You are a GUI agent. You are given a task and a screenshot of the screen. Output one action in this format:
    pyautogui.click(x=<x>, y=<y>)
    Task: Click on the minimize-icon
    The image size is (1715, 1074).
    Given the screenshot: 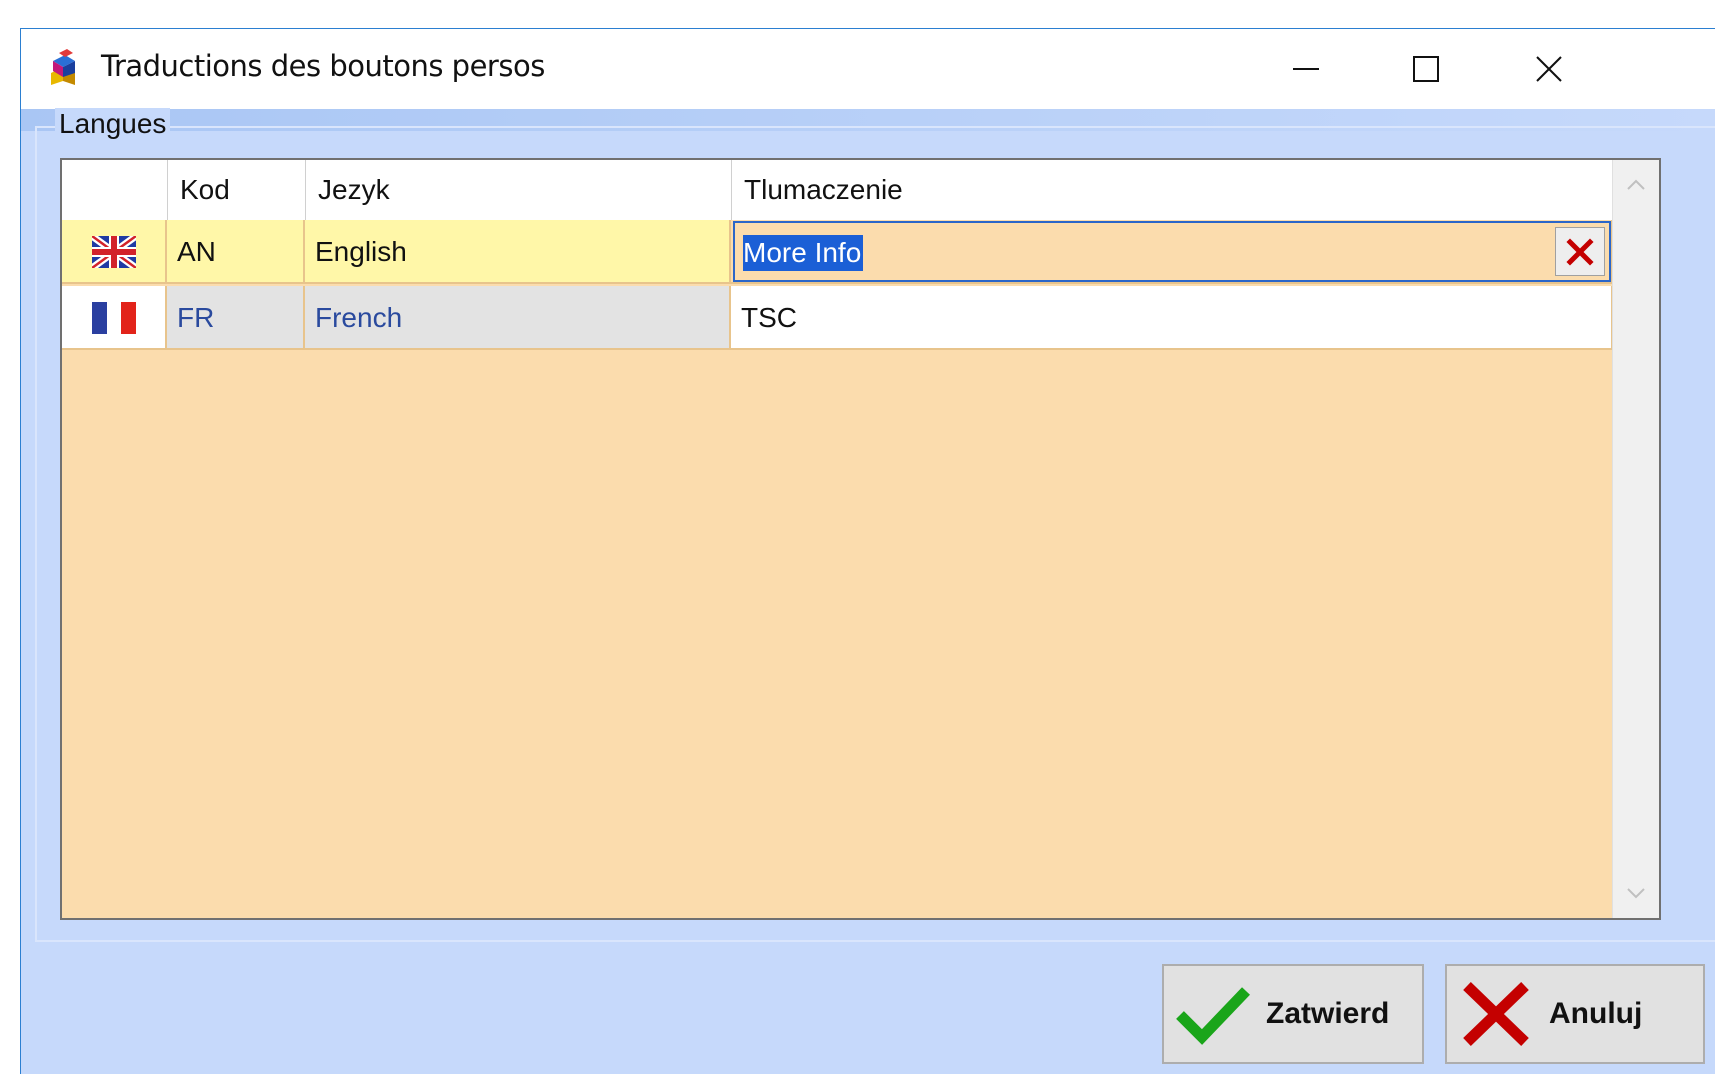 What is the action you would take?
    pyautogui.click(x=1306, y=69)
    